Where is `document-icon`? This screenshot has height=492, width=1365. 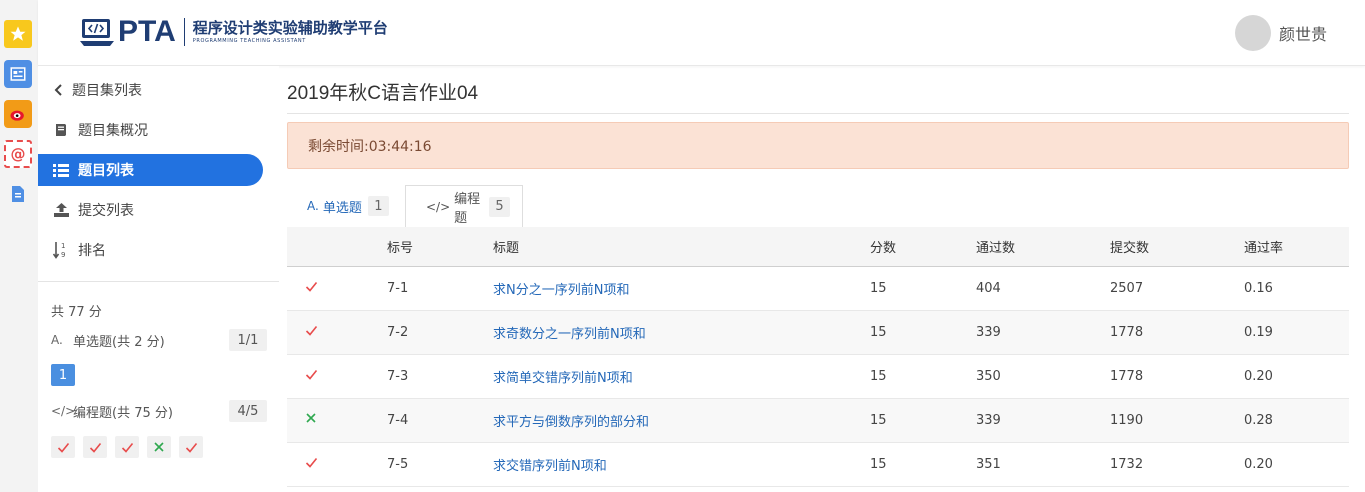 document-icon is located at coordinates (18, 194).